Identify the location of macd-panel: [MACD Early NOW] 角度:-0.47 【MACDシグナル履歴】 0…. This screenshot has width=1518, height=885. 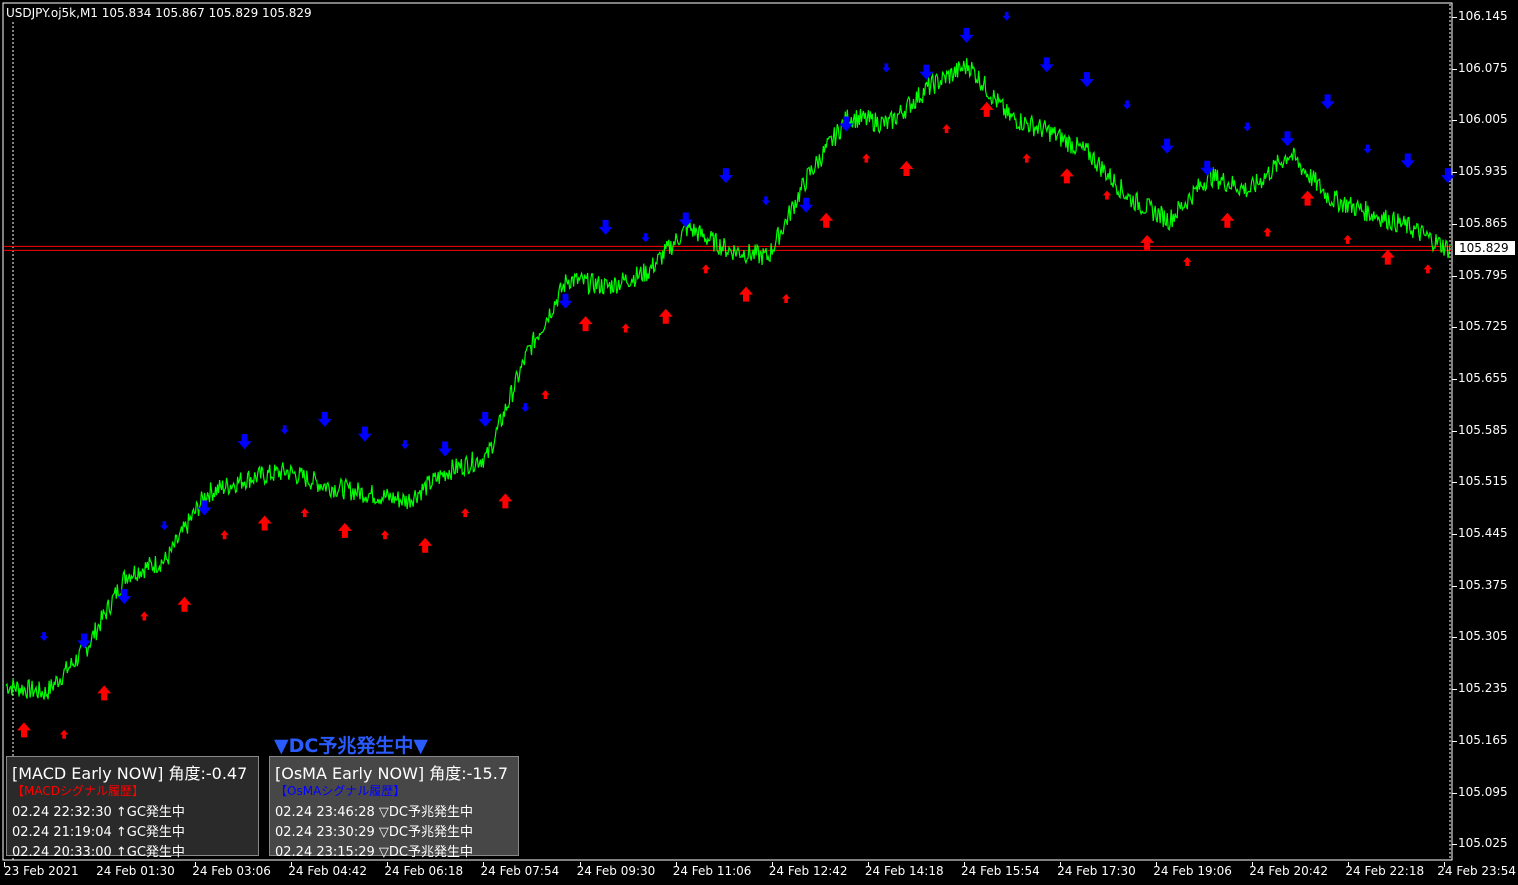
(132, 808).